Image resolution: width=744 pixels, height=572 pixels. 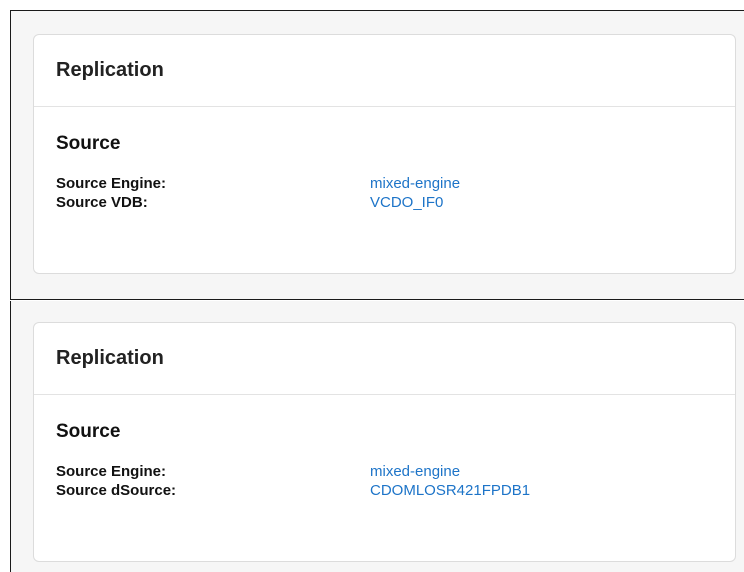 I want to click on source-vdb-link: VCDO_IF0, so click(x=406, y=202).